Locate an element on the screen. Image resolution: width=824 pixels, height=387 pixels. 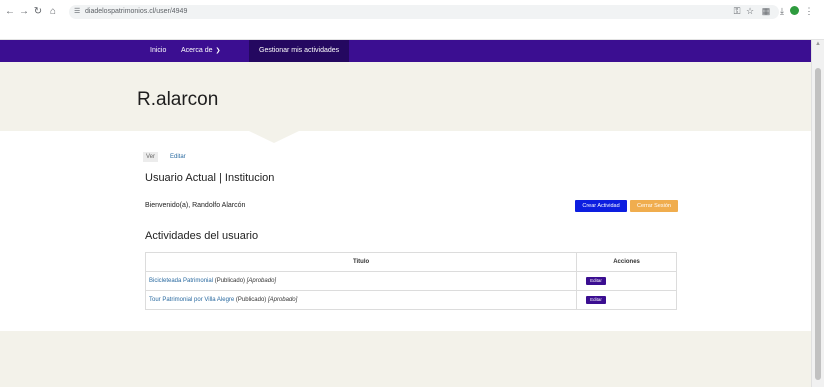
page-scrollbar: ▲ is located at coordinates (817, 213).